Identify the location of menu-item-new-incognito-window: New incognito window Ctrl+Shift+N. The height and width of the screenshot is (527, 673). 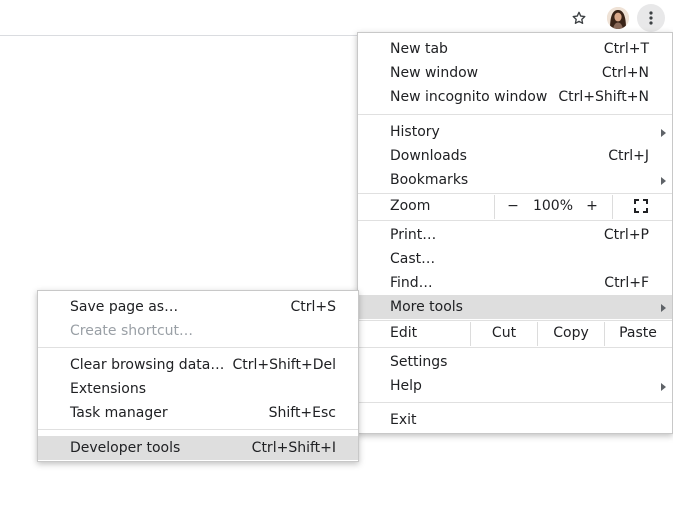
(515, 97).